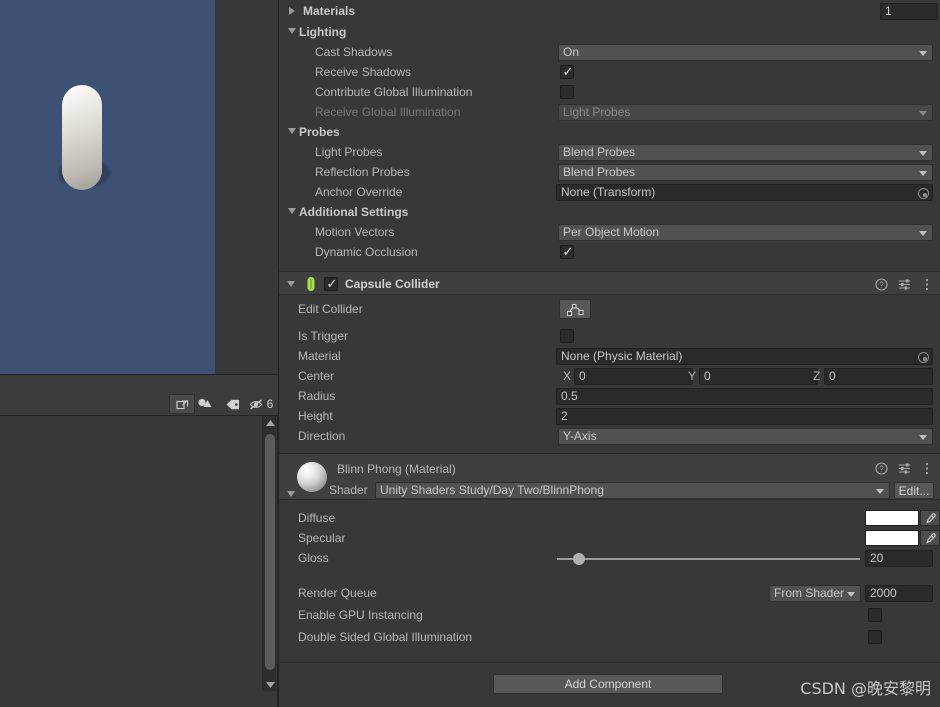 This screenshot has height=707, width=940. Describe the element at coordinates (745, 232) in the screenshot. I see `motion-vectors-dropdown: Per Object Motion` at that location.